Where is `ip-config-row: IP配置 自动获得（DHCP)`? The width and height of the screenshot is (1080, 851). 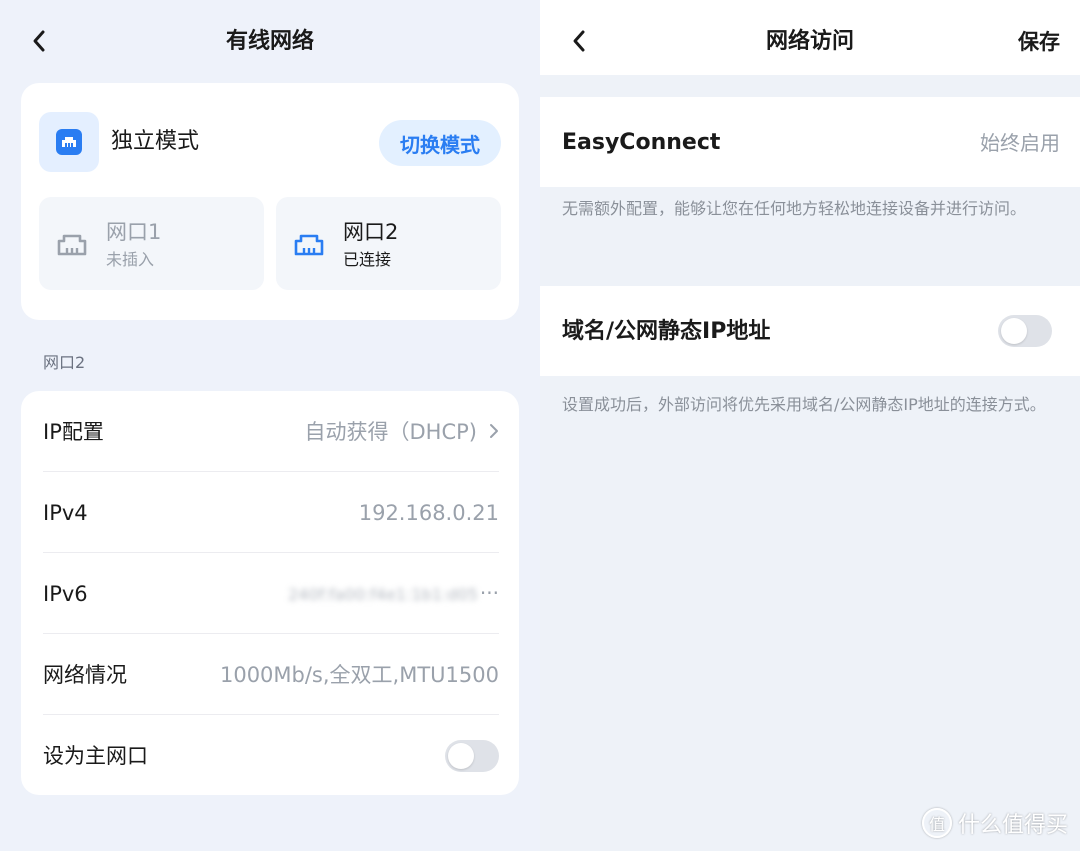 ip-config-row: IP配置 自动获得（DHCP) is located at coordinates (271, 431).